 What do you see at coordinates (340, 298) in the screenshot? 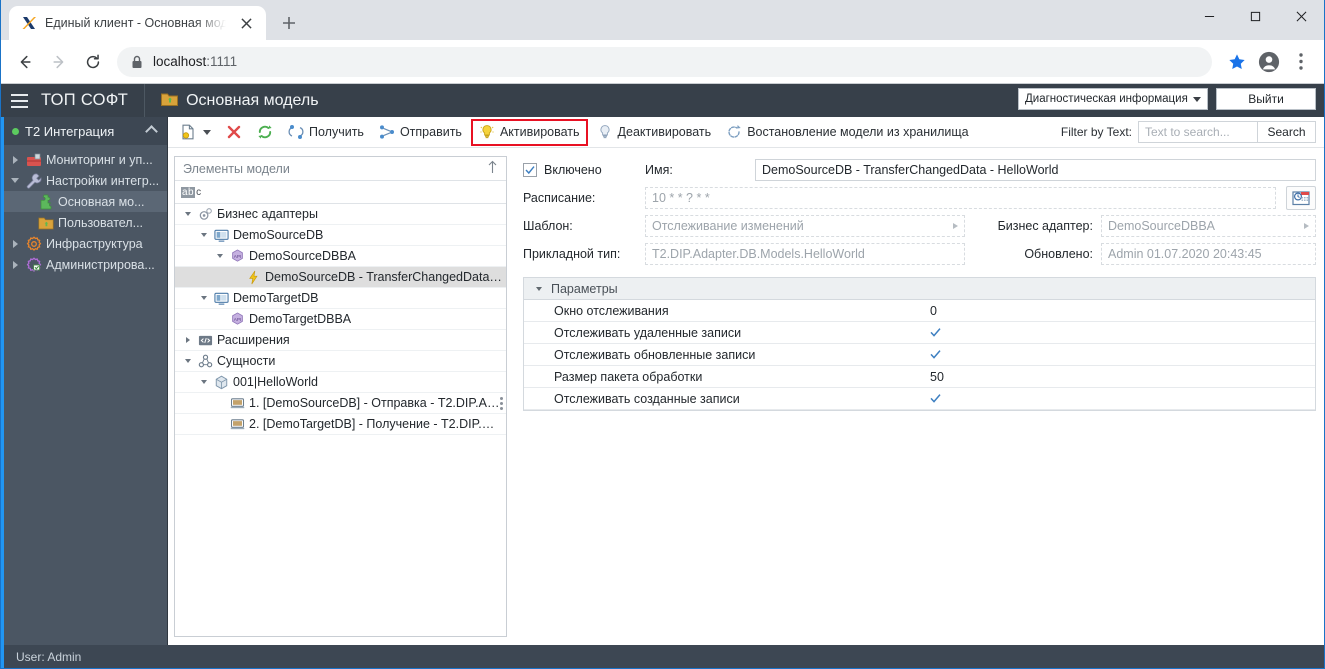
I see `tree-node-5: DemoTargetDB` at bounding box center [340, 298].